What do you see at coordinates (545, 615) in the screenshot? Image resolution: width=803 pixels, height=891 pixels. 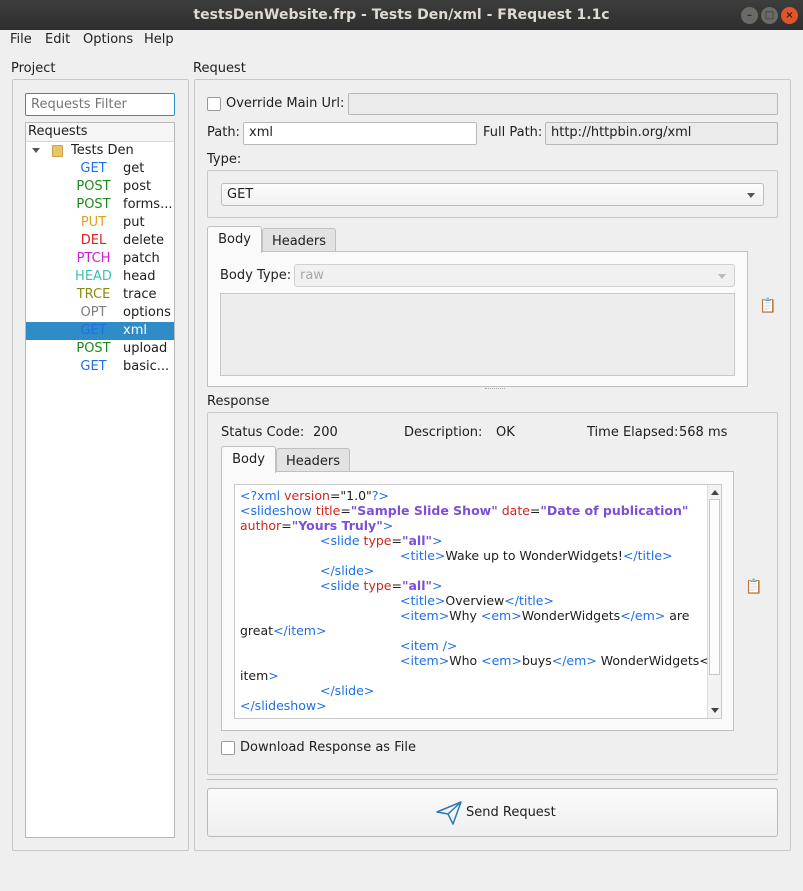 I see `code-line: <item>Why <em>WonderWidgets</em> are` at bounding box center [545, 615].